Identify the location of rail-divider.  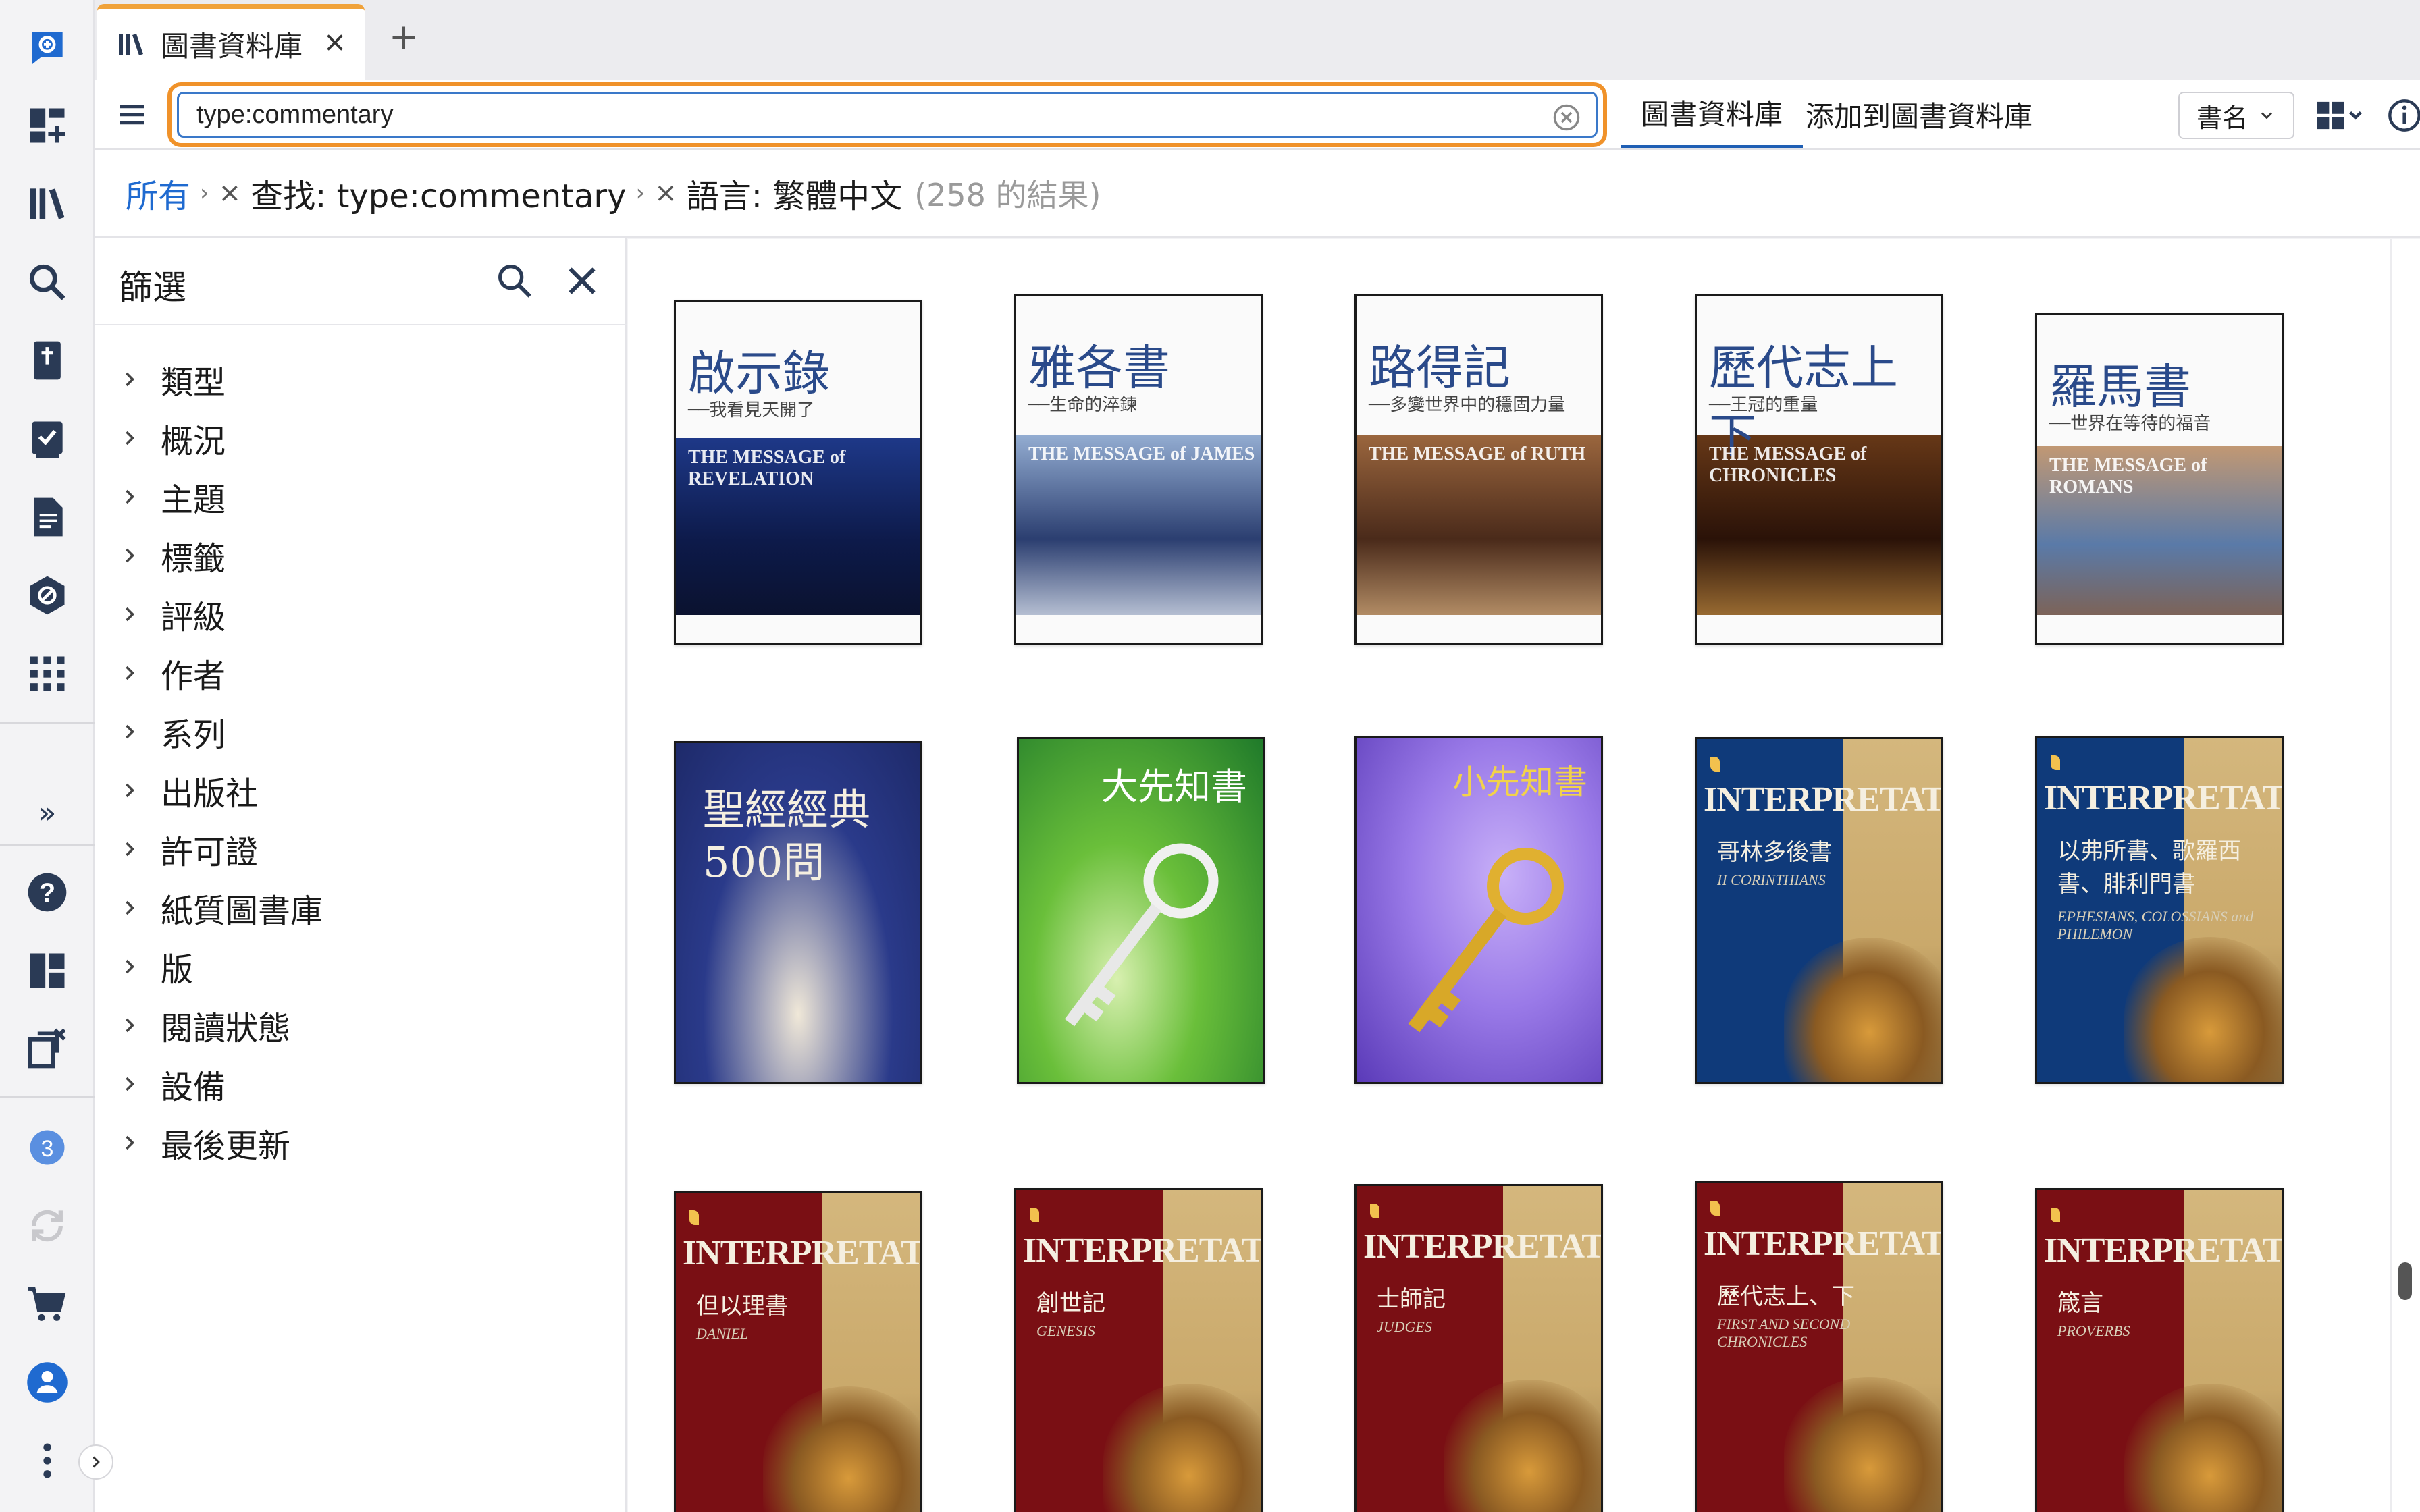
(47, 845).